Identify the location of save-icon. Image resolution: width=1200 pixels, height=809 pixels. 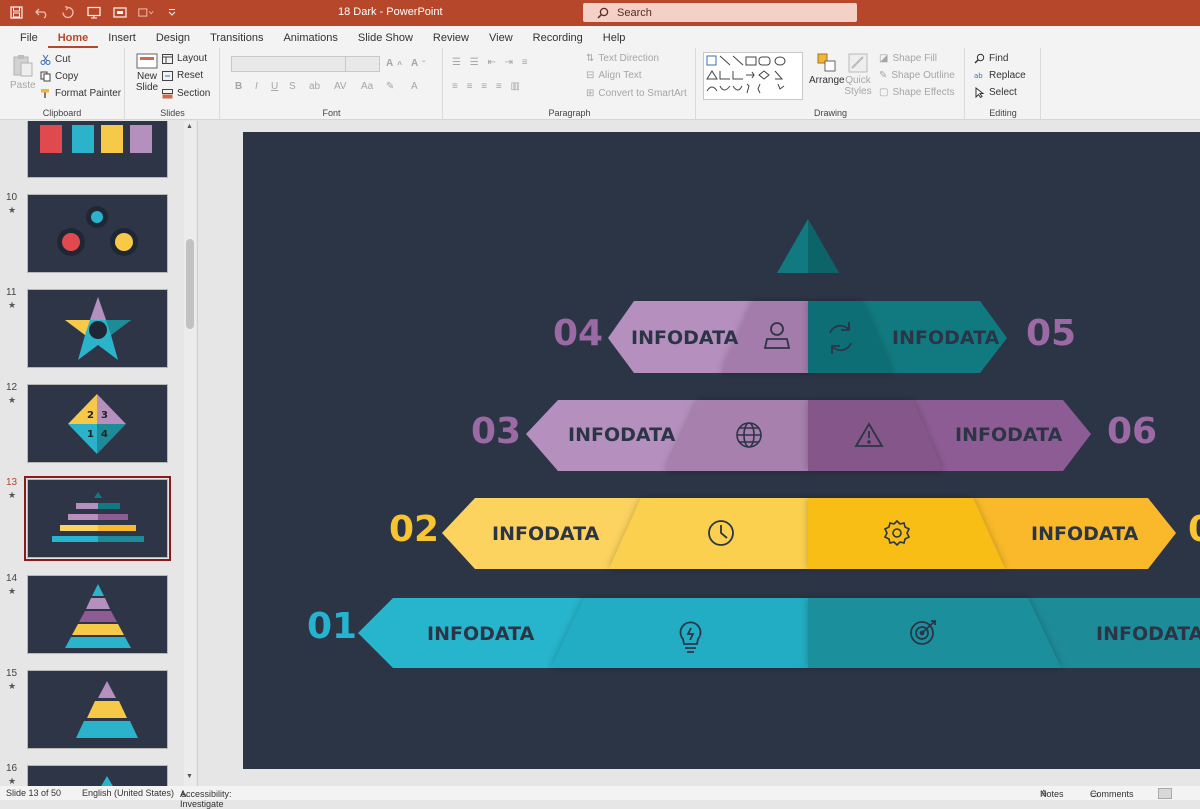
(16, 12).